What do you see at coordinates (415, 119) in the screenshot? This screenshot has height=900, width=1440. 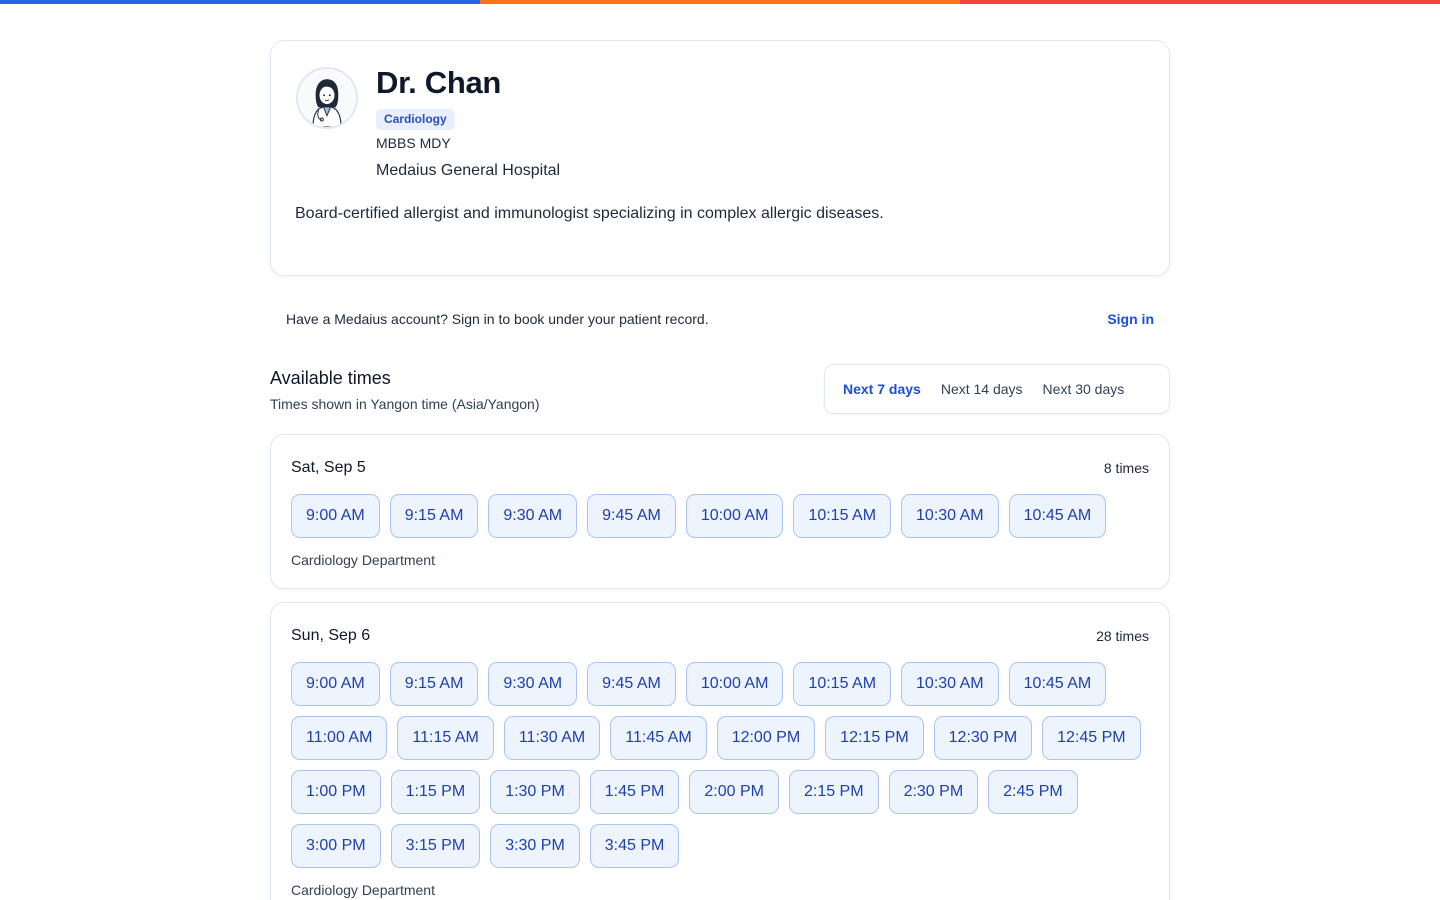 I see `specialty-badge: Cardiology` at bounding box center [415, 119].